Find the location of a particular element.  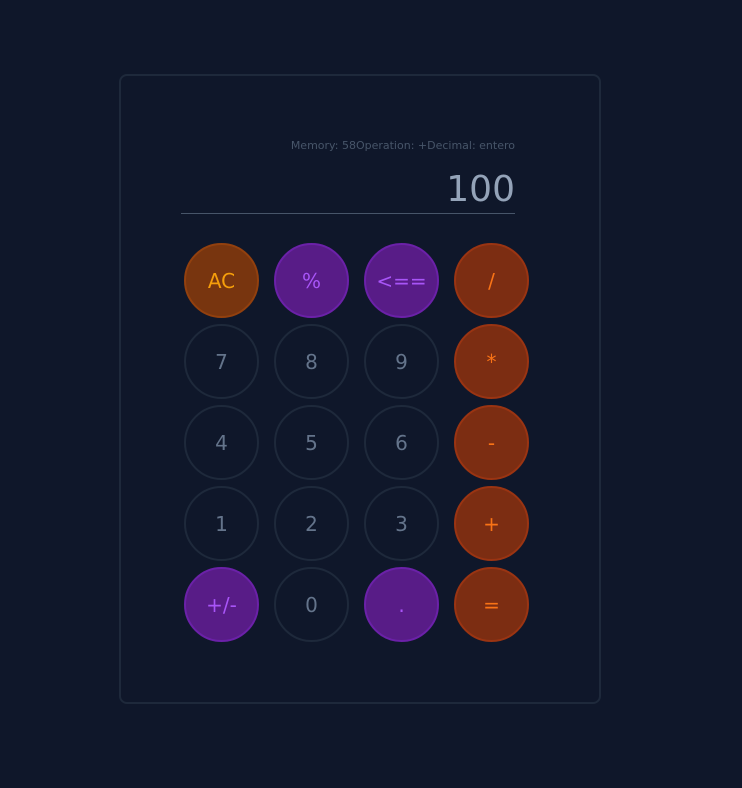

clear-button: AC is located at coordinates (221, 280).